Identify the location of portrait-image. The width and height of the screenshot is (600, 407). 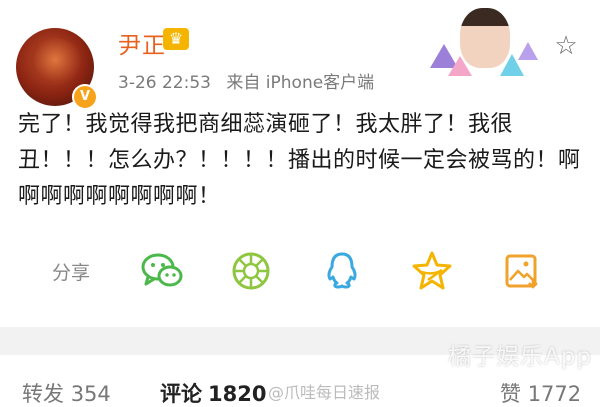
(485, 38).